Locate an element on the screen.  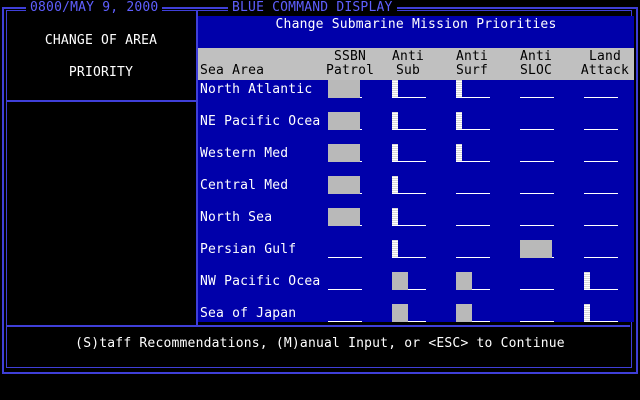
column-header-top: SSBN is located at coordinates (350, 56).